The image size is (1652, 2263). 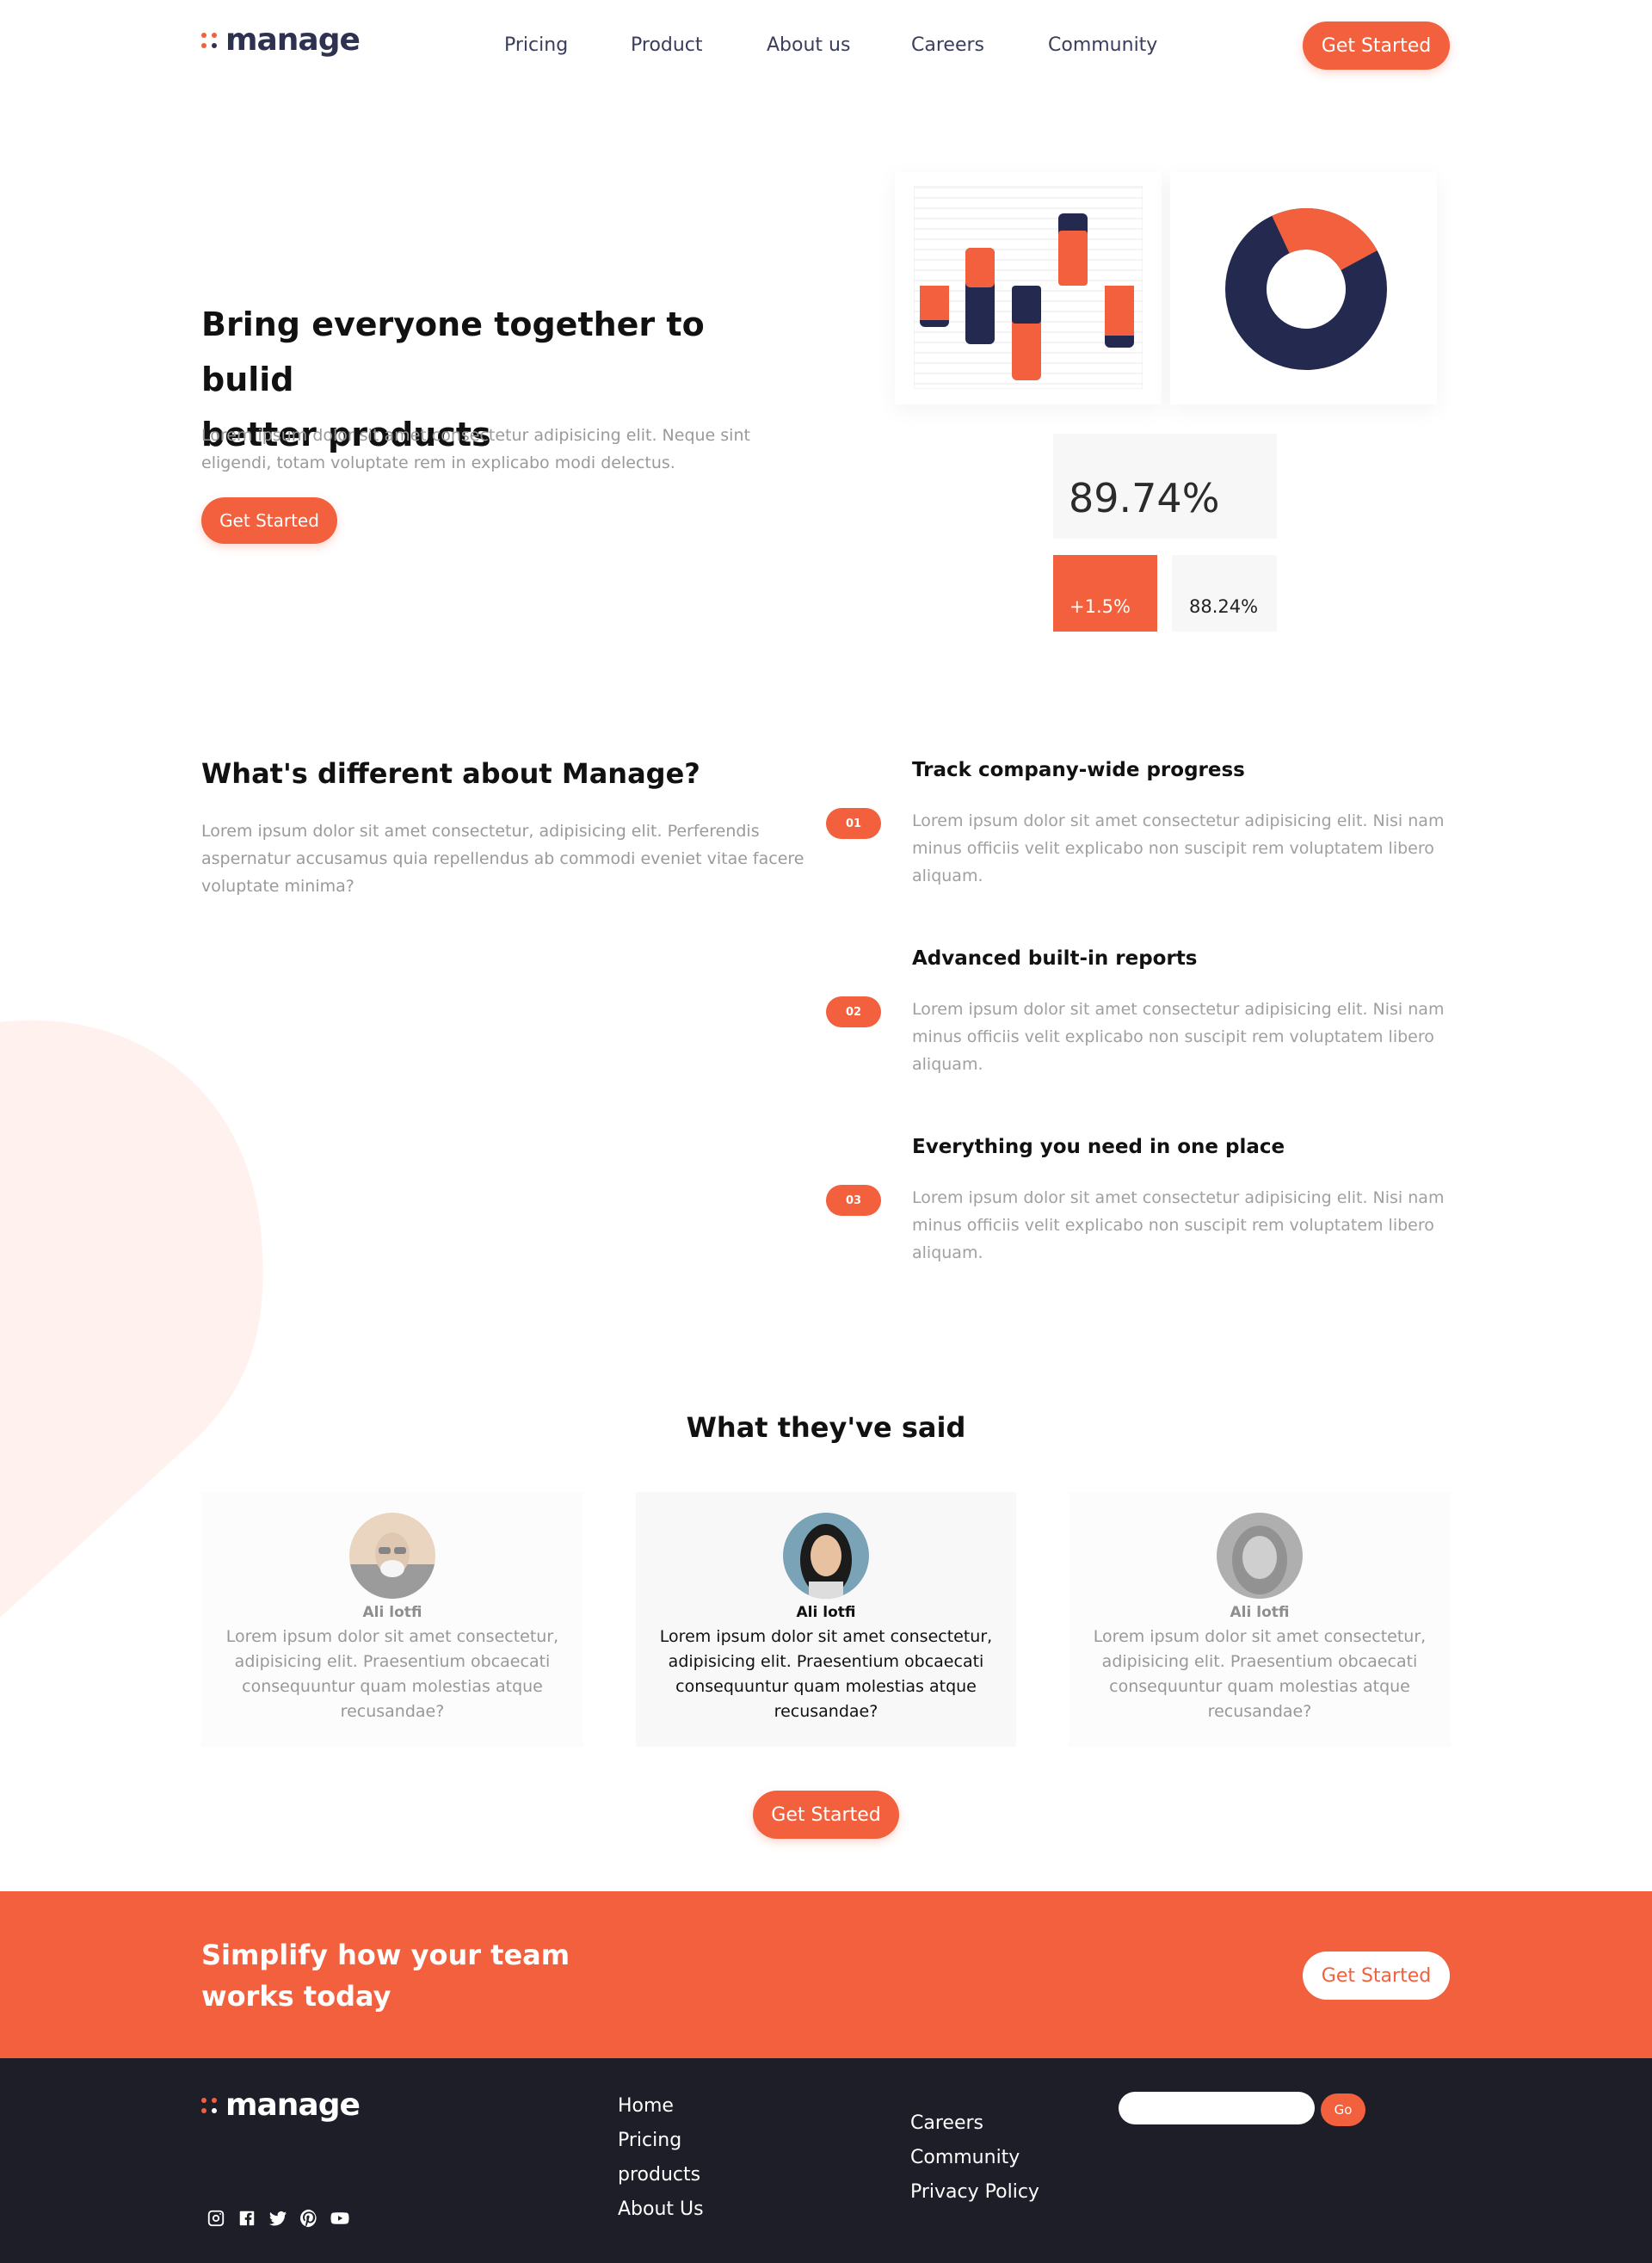 What do you see at coordinates (293, 40) in the screenshot?
I see `logo-text: manage` at bounding box center [293, 40].